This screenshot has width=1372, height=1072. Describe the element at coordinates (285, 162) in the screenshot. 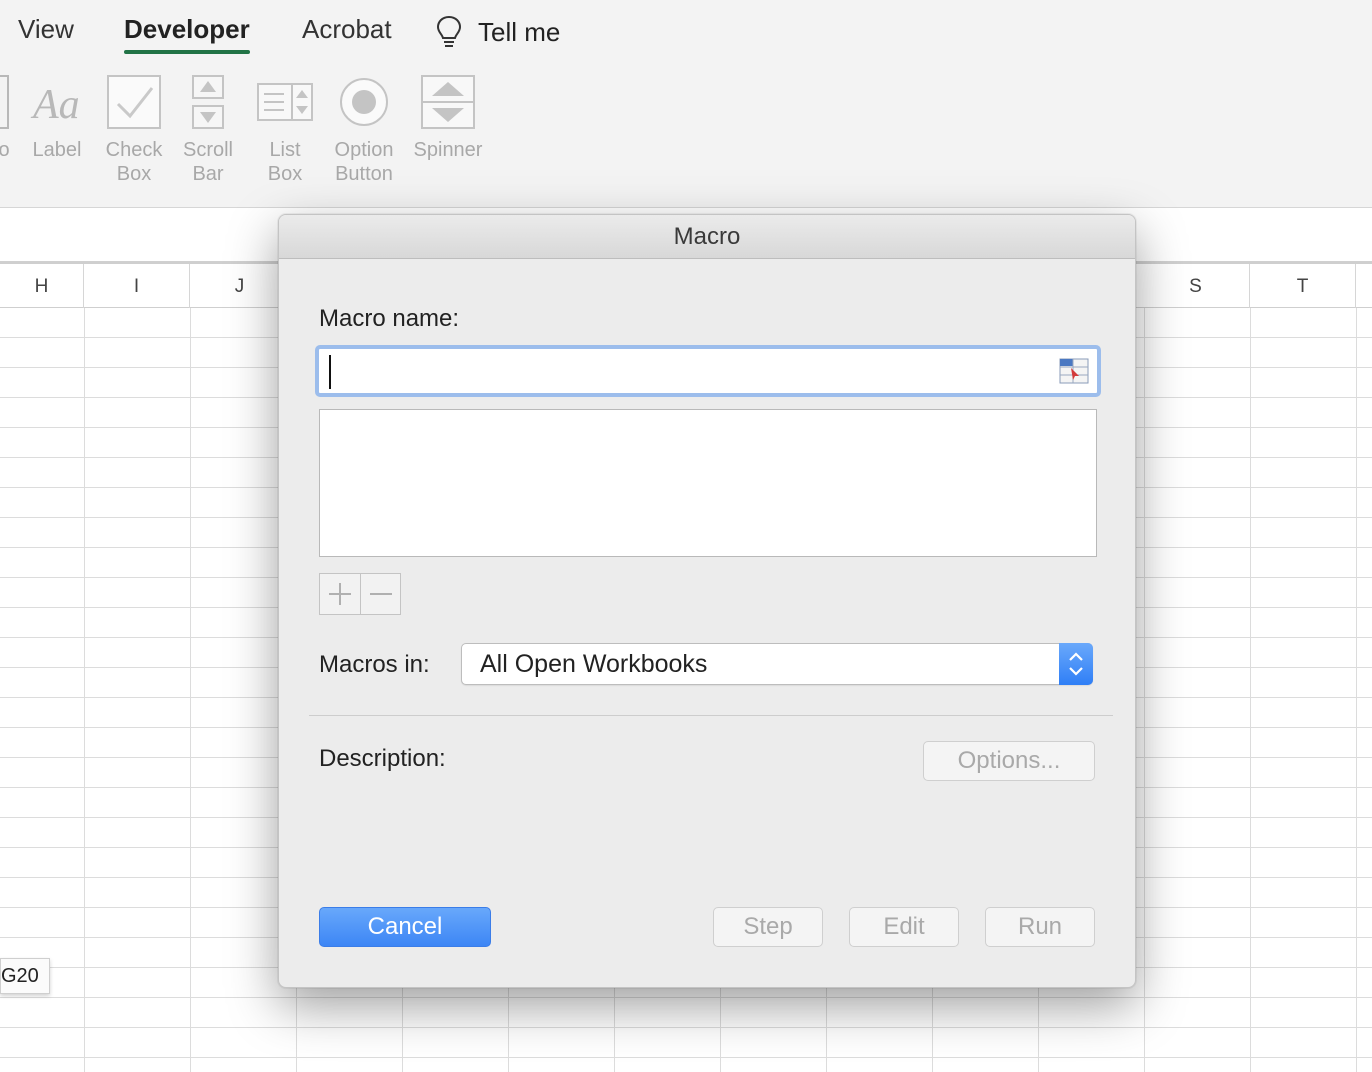

I see `control-label: List Box` at that location.